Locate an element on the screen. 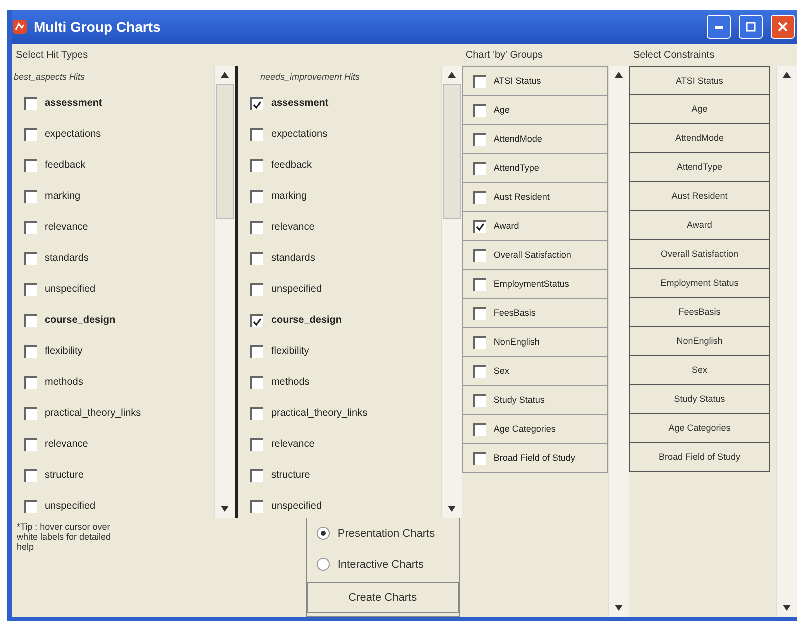 The image size is (797, 621). checkbox-label: unspecified is located at coordinates (70, 506).